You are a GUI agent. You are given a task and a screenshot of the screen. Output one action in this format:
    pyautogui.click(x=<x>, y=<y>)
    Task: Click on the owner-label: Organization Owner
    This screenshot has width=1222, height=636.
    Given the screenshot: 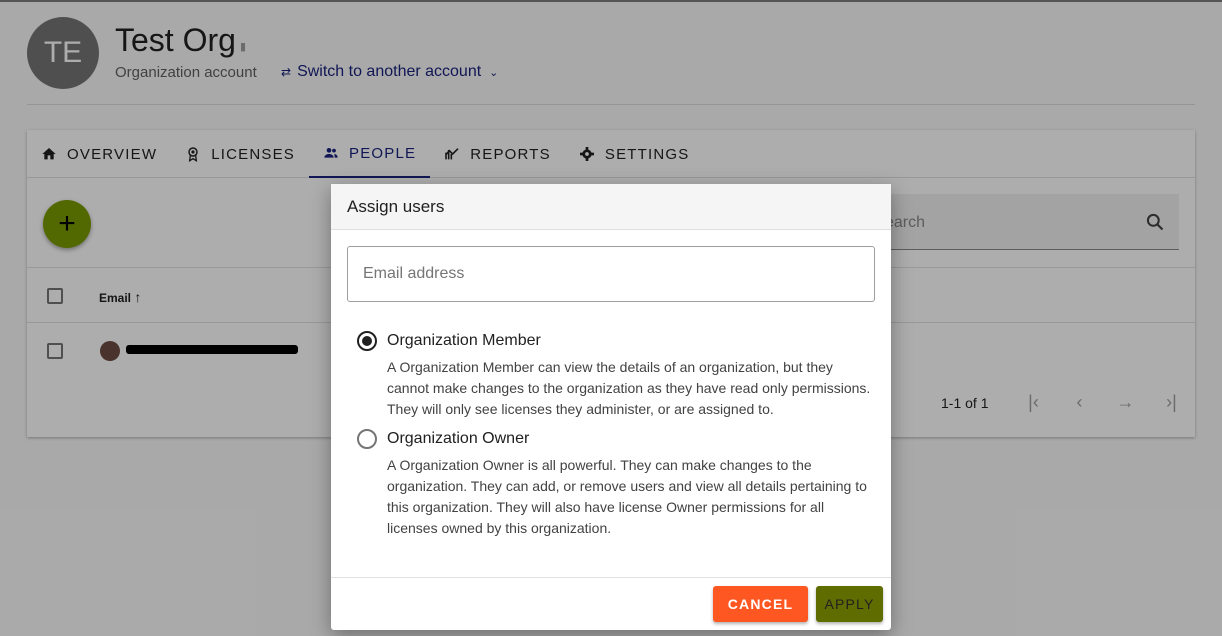 What is the action you would take?
    pyautogui.click(x=458, y=439)
    